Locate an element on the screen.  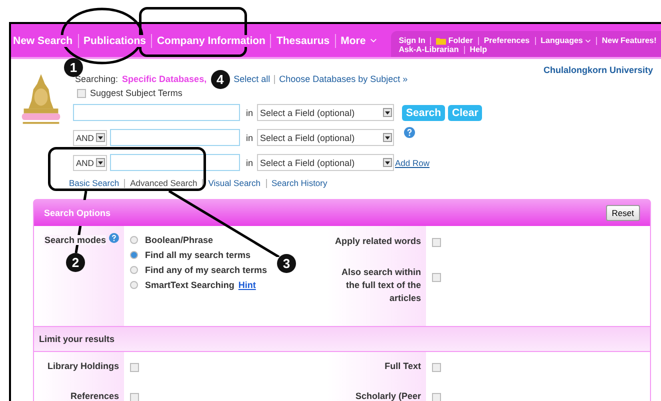
option-label: Apply related words is located at coordinates (377, 241).